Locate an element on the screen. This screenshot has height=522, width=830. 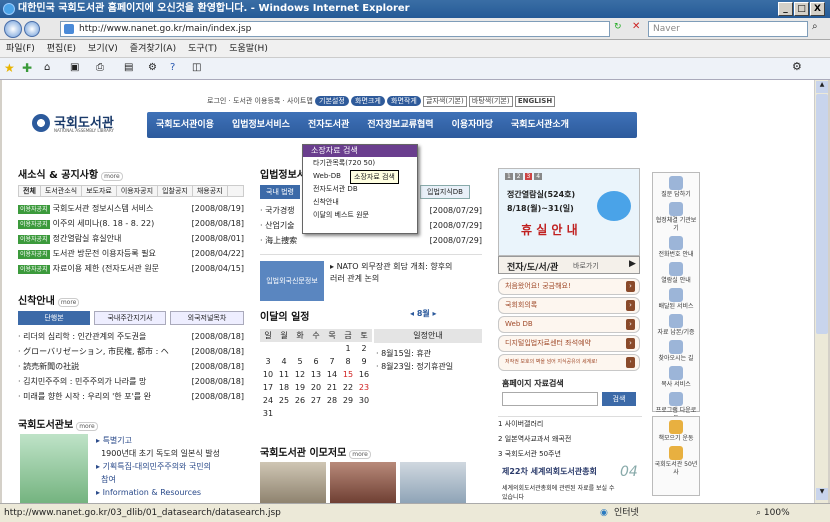
calendar-day: 20 is located at coordinates (316, 387).